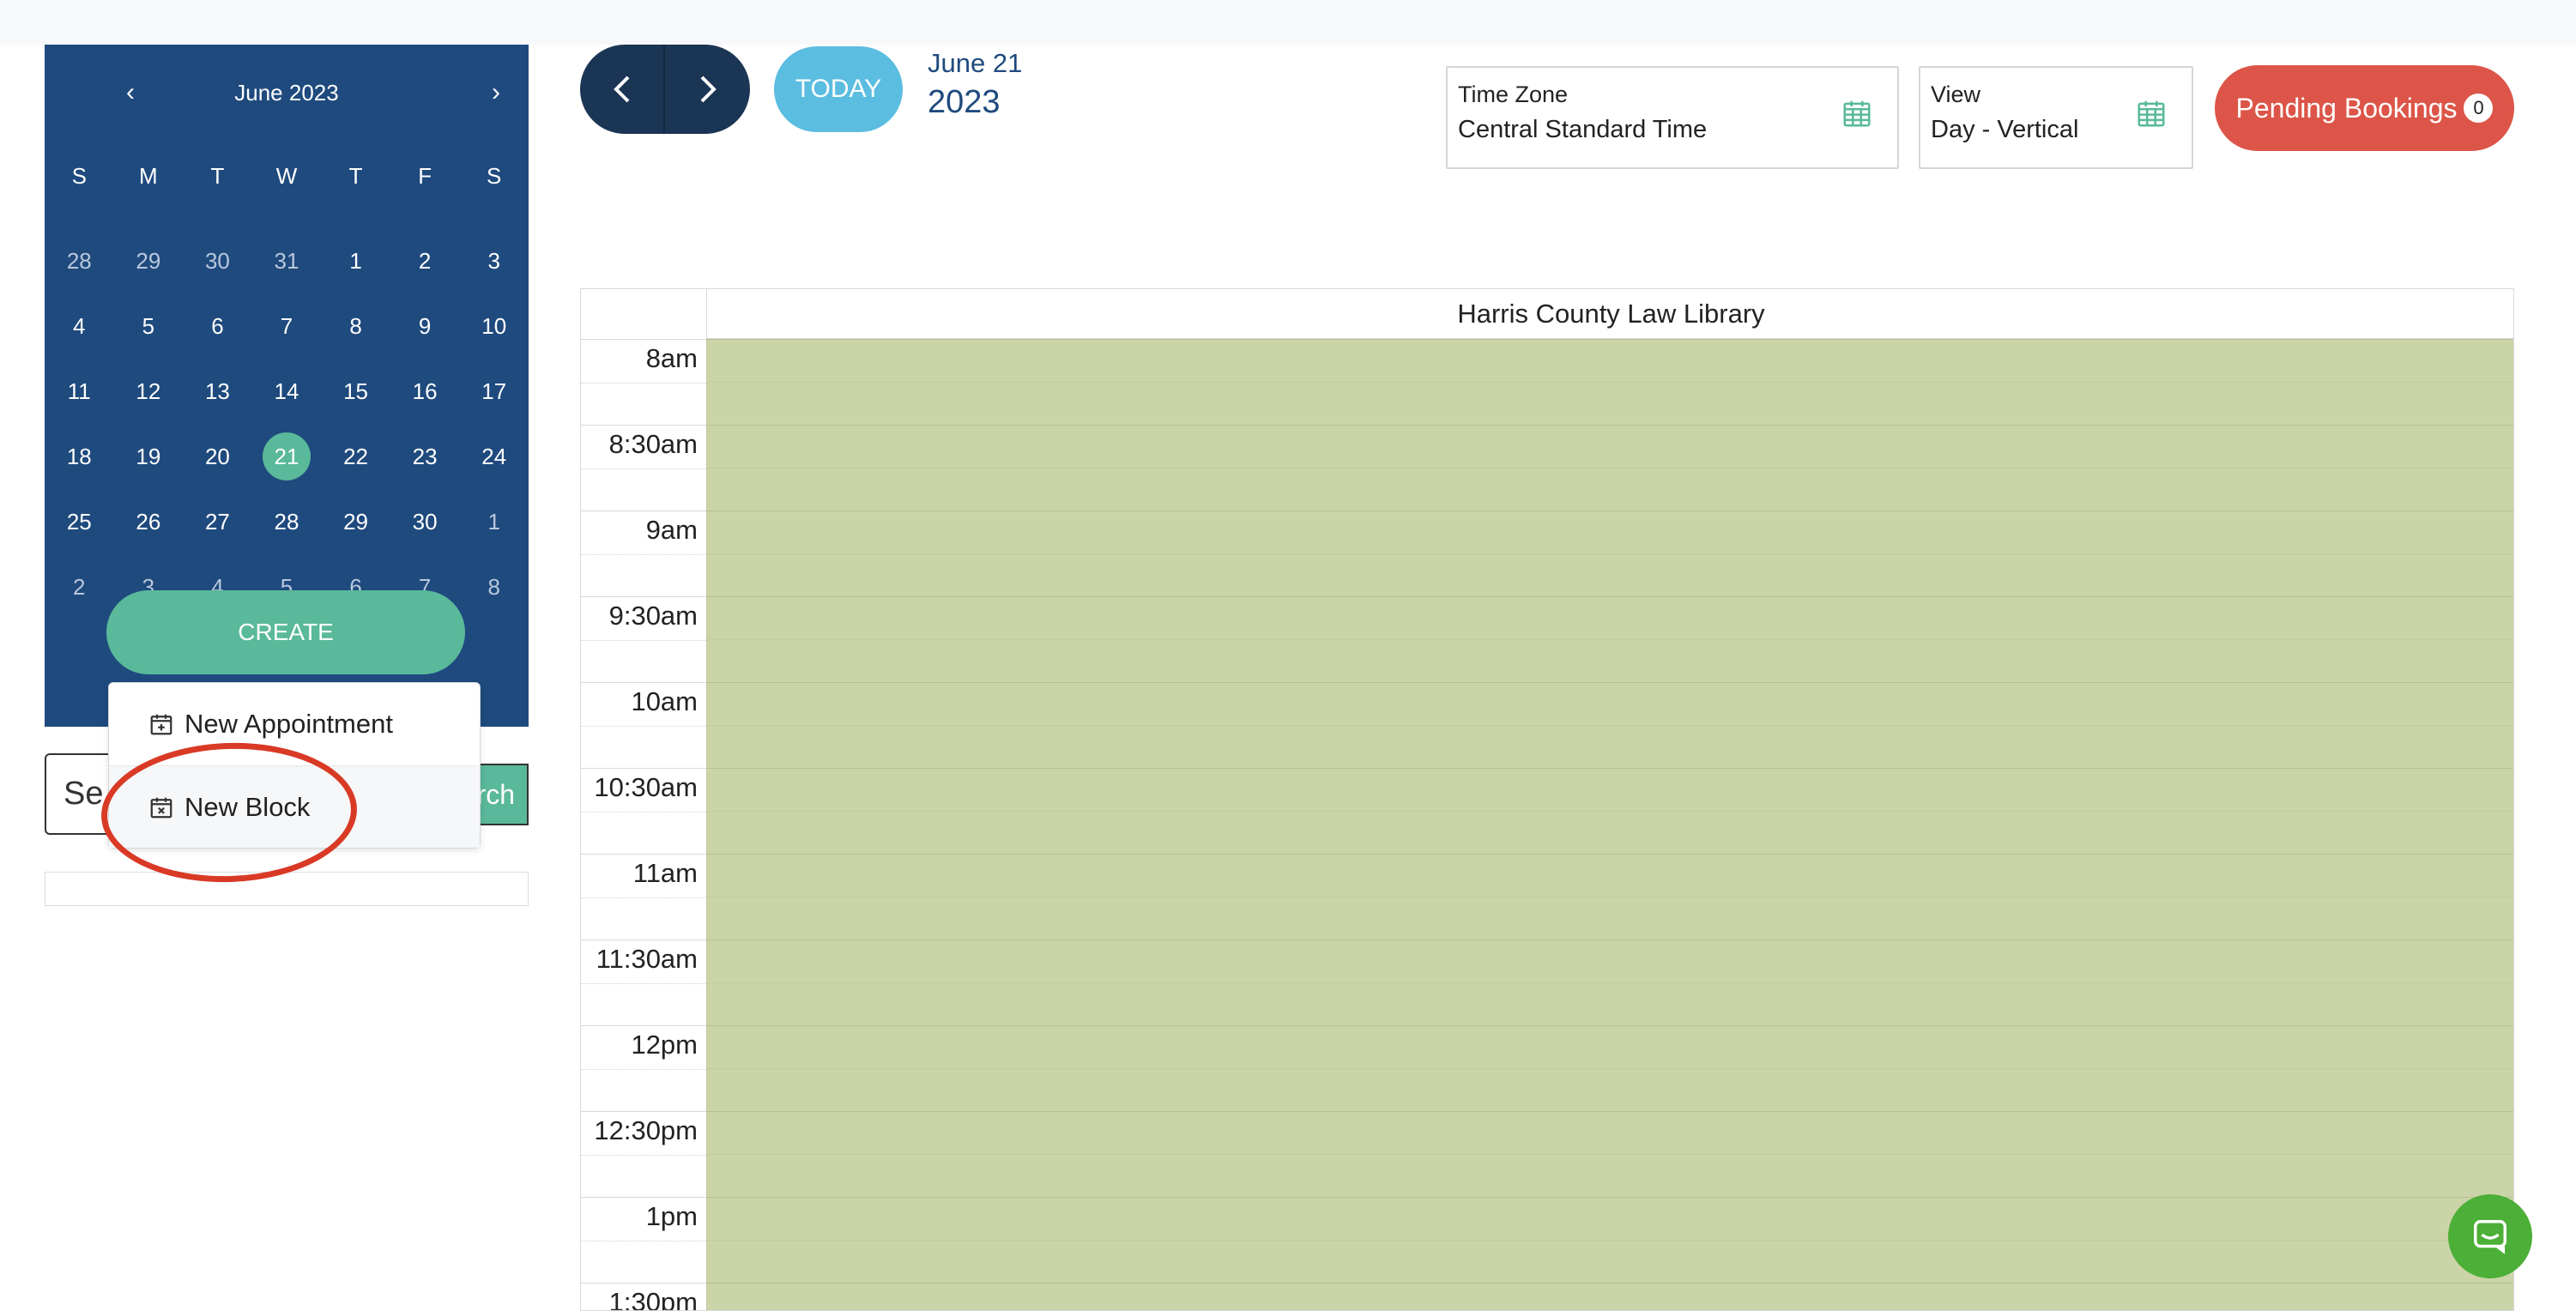 The image size is (2576, 1311). What do you see at coordinates (975, 63) in the screenshot?
I see `current-date-label: June 21` at bounding box center [975, 63].